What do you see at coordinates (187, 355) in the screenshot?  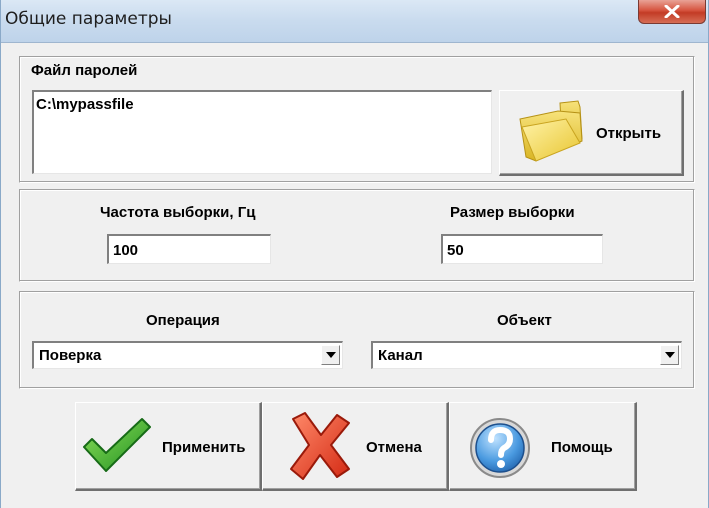 I see `operation-select: Поверка` at bounding box center [187, 355].